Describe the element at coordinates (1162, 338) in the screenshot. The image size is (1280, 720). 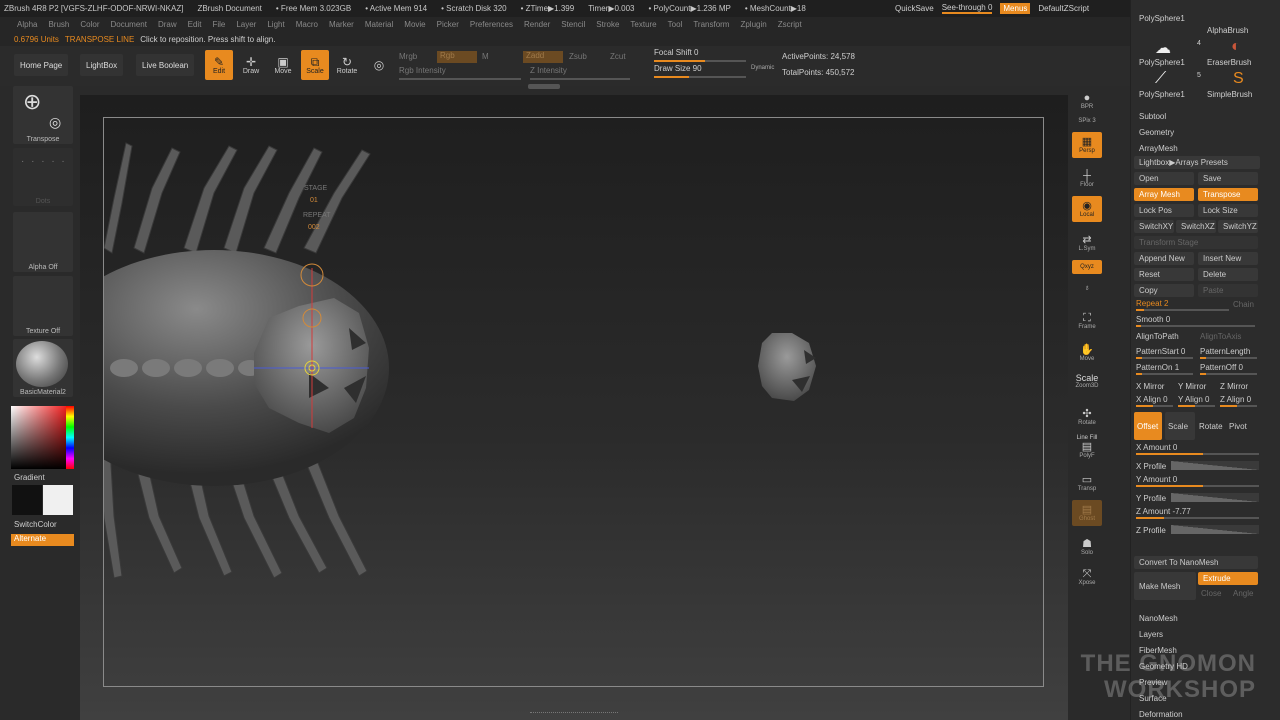
I see `align-to-path-toggle: AlignToPath` at that location.